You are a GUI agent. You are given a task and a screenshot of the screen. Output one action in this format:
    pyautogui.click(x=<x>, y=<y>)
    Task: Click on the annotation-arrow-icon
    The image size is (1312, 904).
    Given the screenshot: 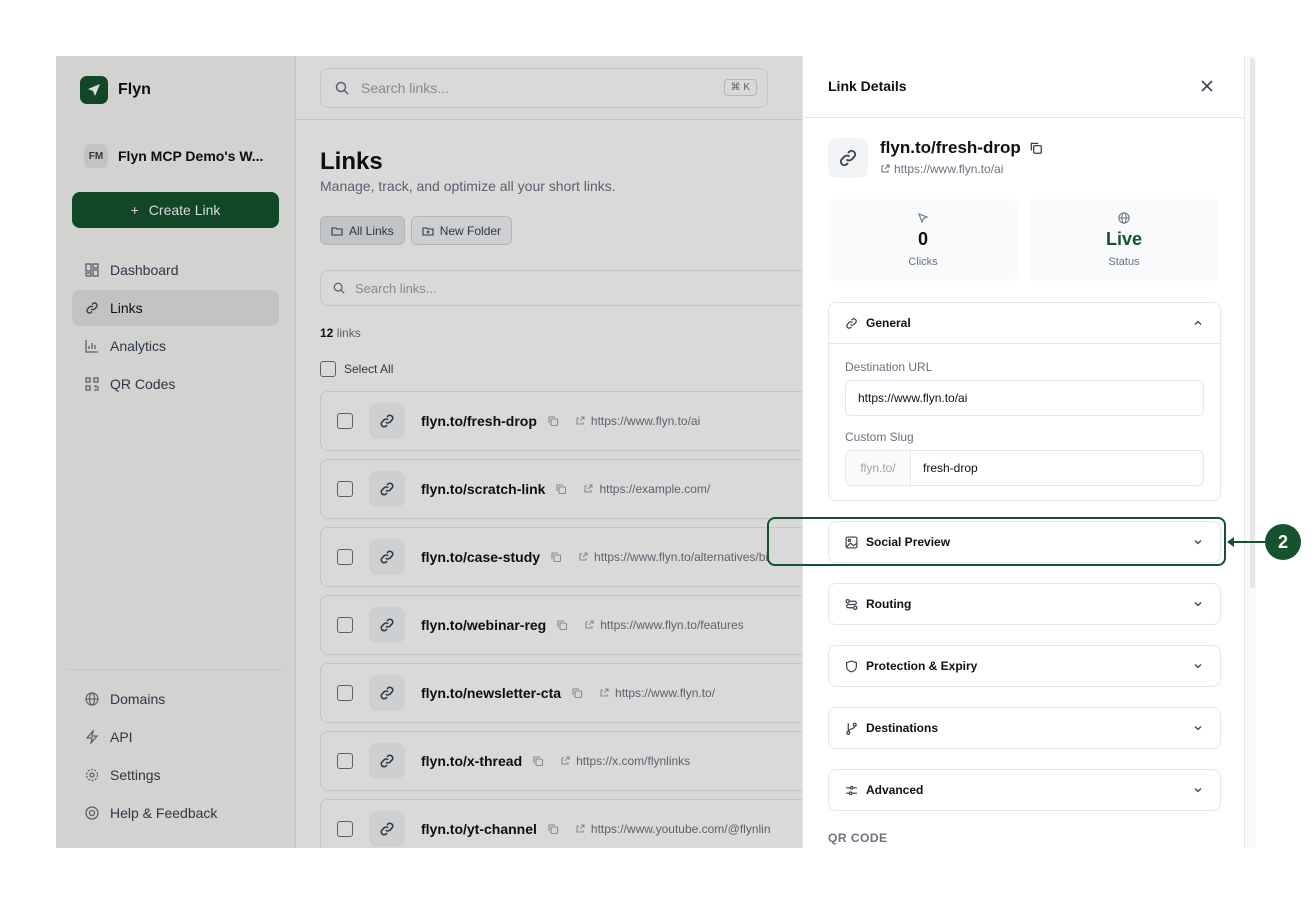 What is the action you would take?
    pyautogui.click(x=1230, y=542)
    